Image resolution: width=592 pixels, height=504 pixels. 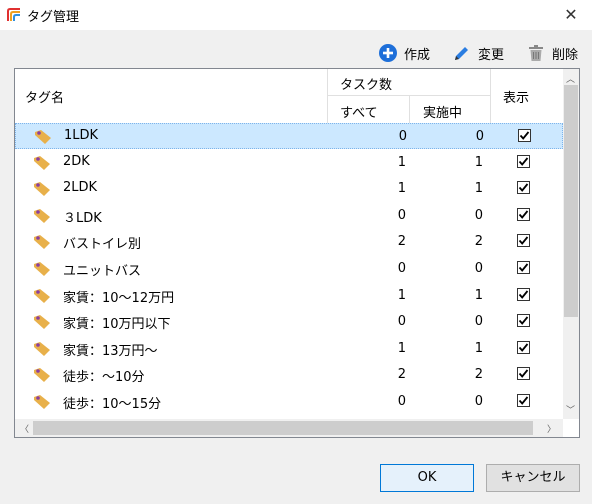 I want to click on tag-name: 徒歩：～10分, so click(x=104, y=378).